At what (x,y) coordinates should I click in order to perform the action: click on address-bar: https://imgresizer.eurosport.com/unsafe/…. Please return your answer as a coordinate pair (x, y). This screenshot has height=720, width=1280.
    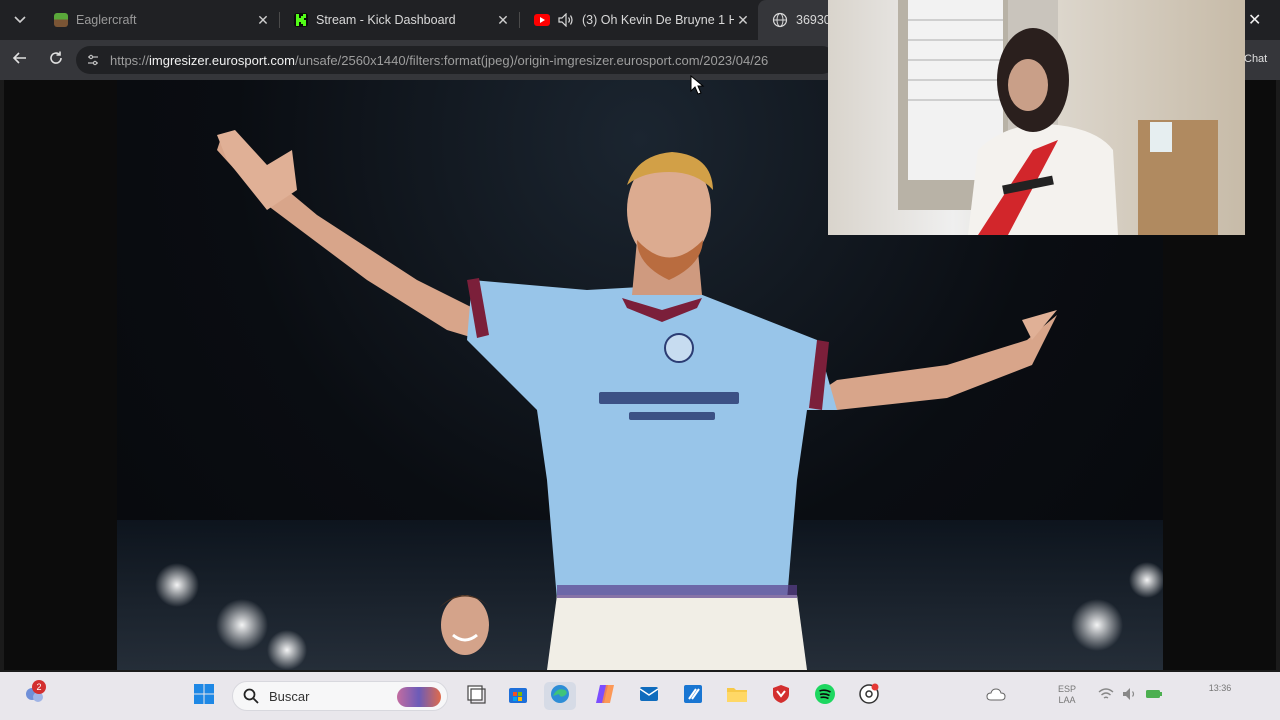
    Looking at the image, I should click on (456, 60).